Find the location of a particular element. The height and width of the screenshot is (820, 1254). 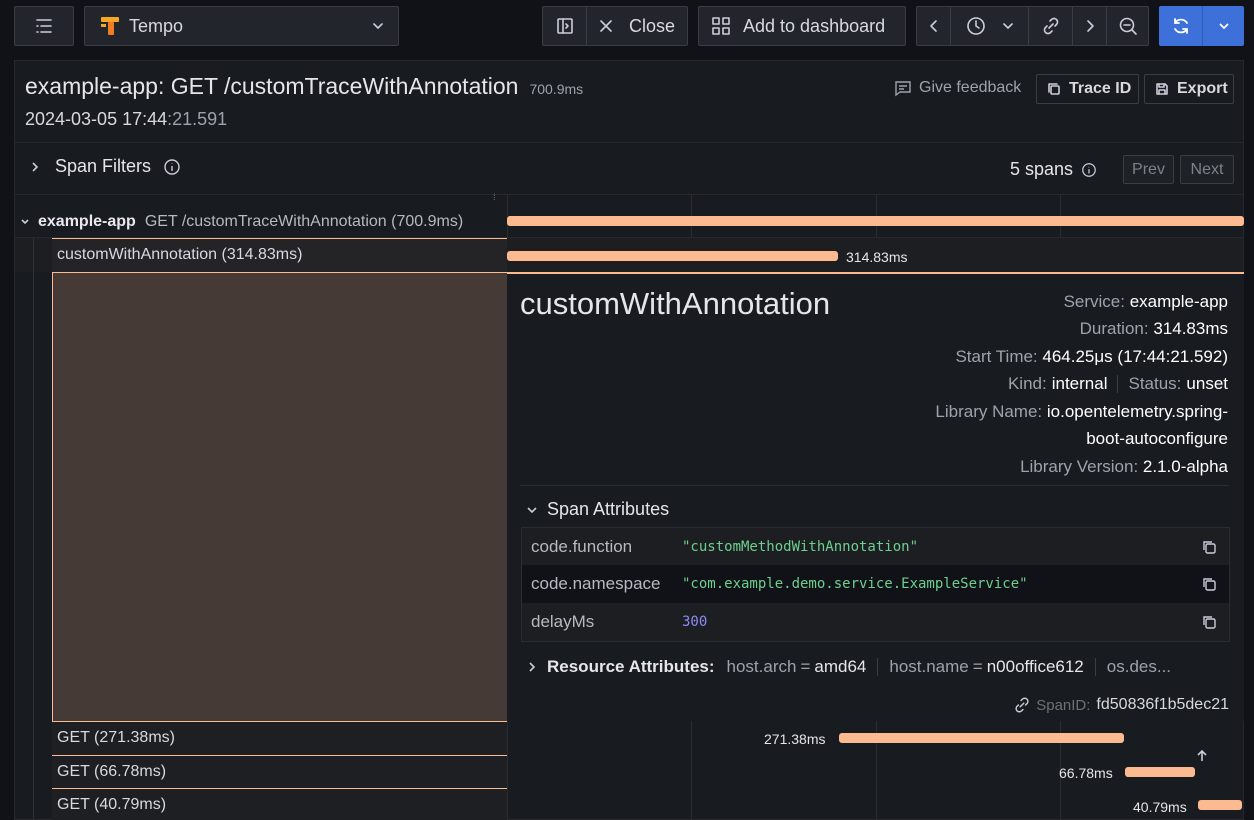

trace-id-button: Trace ID is located at coordinates (1087, 89).